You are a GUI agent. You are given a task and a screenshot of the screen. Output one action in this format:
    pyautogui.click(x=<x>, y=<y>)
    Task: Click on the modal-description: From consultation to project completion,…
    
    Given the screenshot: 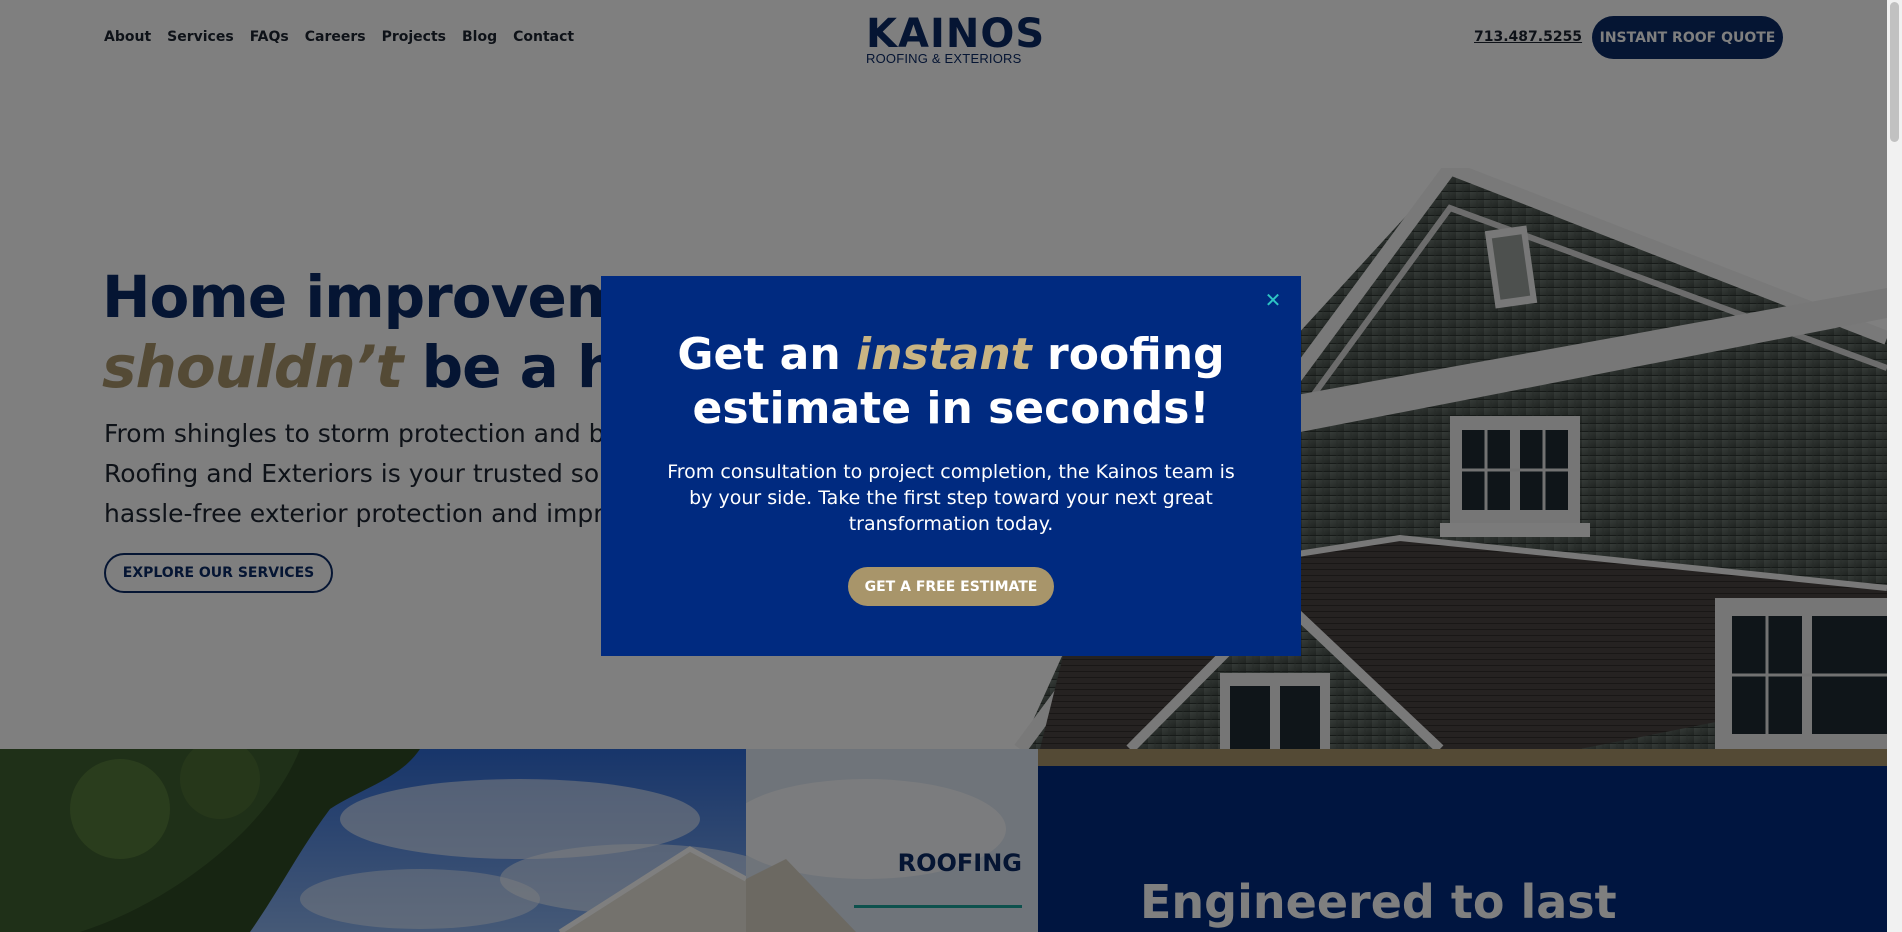 What is the action you would take?
    pyautogui.click(x=951, y=498)
    